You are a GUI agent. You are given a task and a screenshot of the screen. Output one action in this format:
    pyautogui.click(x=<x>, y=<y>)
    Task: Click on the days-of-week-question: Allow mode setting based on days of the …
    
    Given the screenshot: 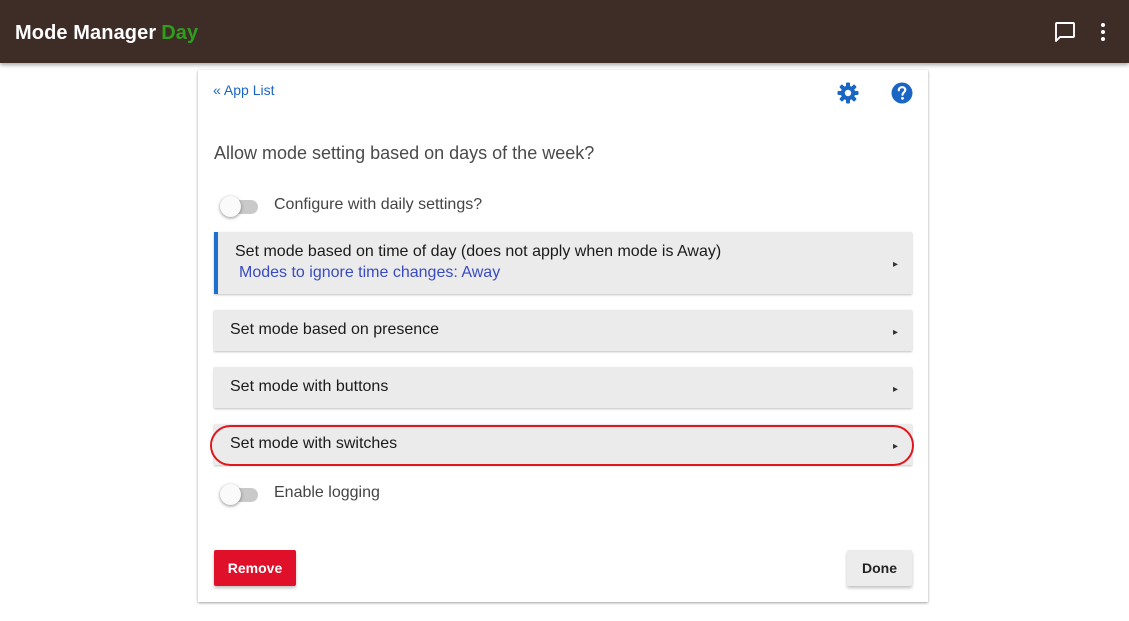 What is the action you would take?
    pyautogui.click(x=404, y=153)
    